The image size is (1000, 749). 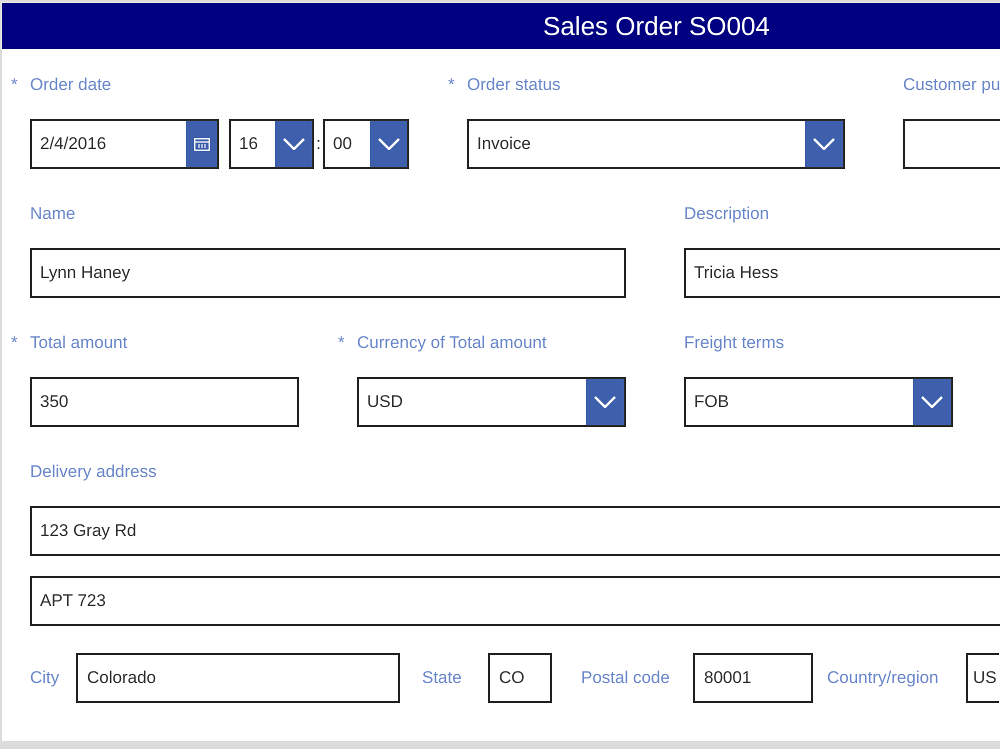 I want to click on field-label: Customer pu, so click(x=951, y=85).